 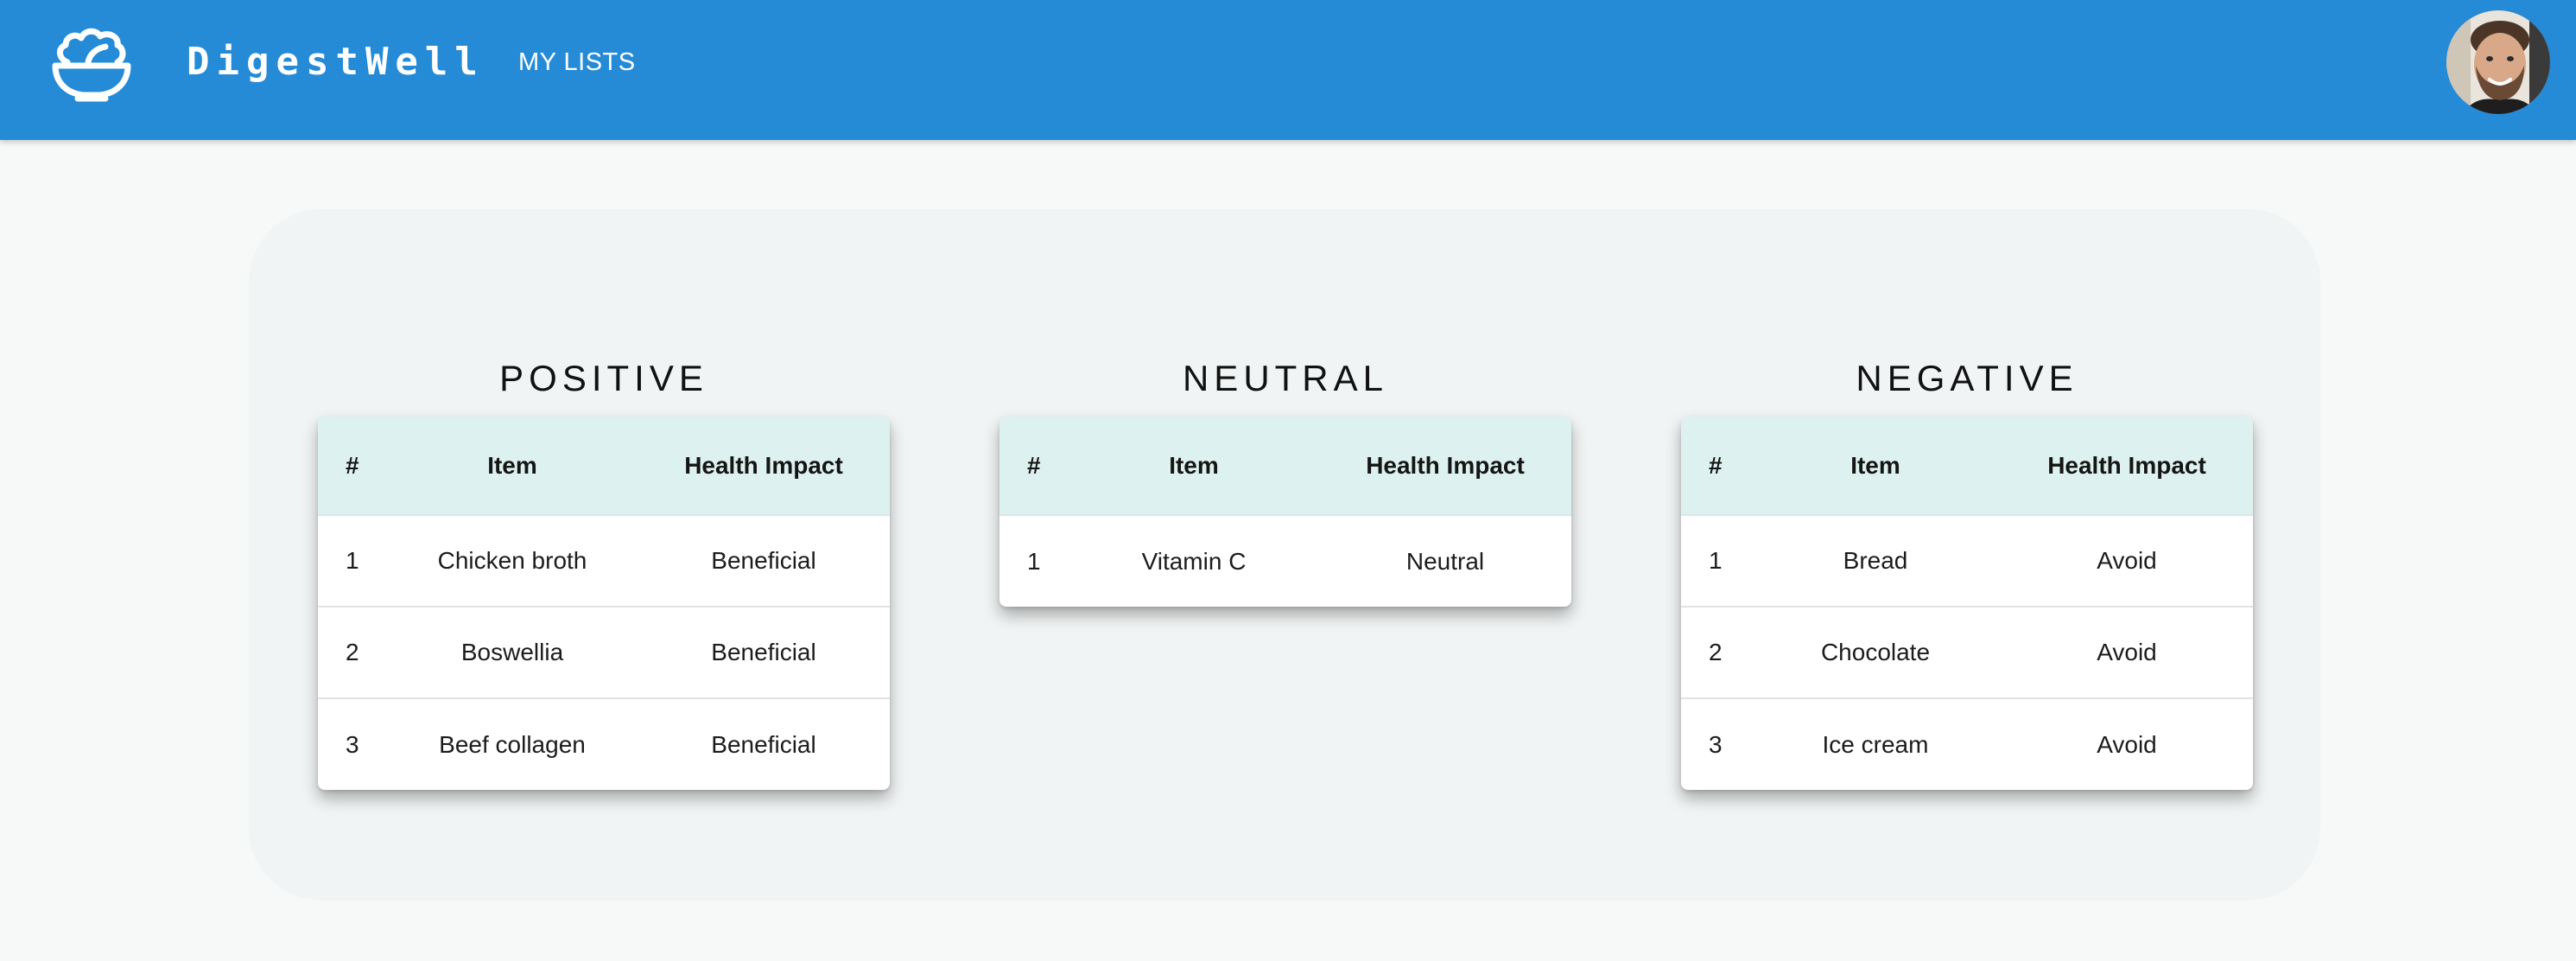 I want to click on table-row: 3 Ice cream Avoid, so click(x=1967, y=744).